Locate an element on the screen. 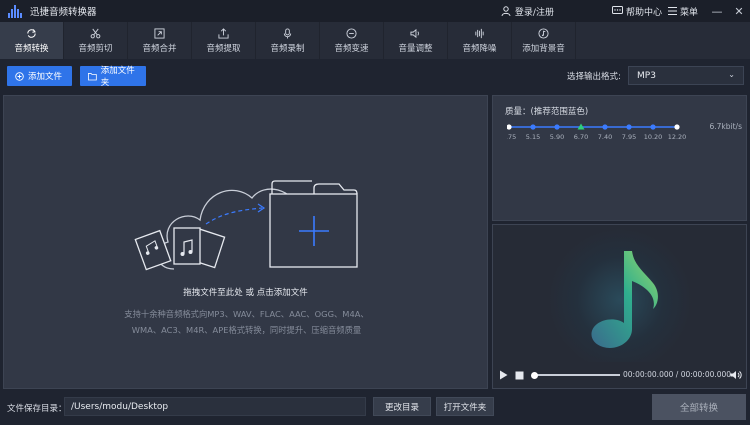  scissors-icon is located at coordinates (95, 33).